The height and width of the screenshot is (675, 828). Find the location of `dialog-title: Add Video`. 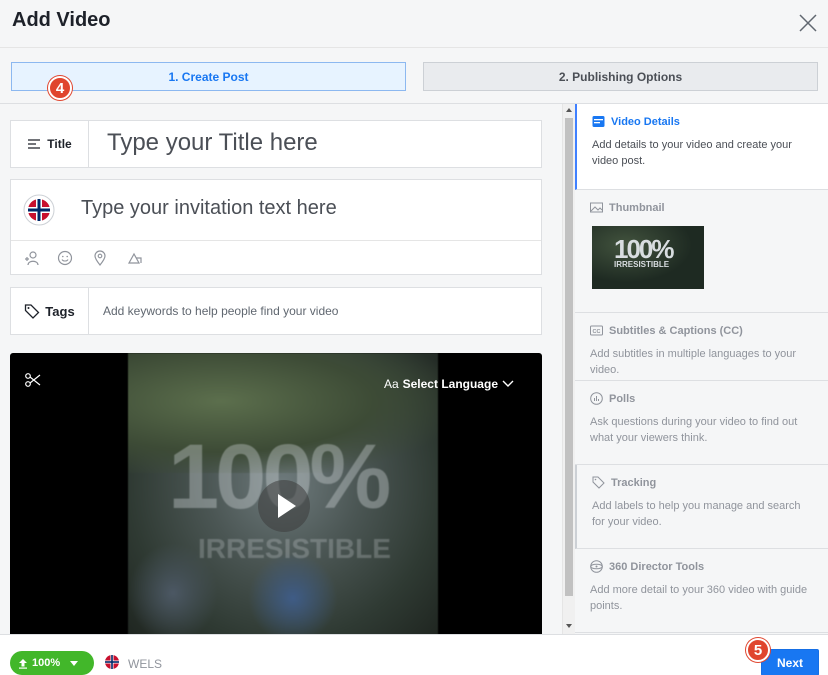

dialog-title: Add Video is located at coordinates (61, 20).